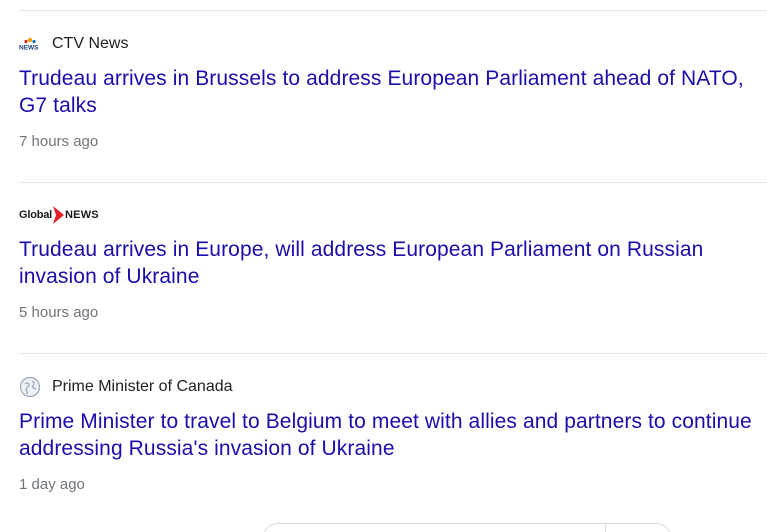 This screenshot has height=532, width=767. What do you see at coordinates (142, 386) in the screenshot?
I see `source-name: Prime Minister of Canada` at bounding box center [142, 386].